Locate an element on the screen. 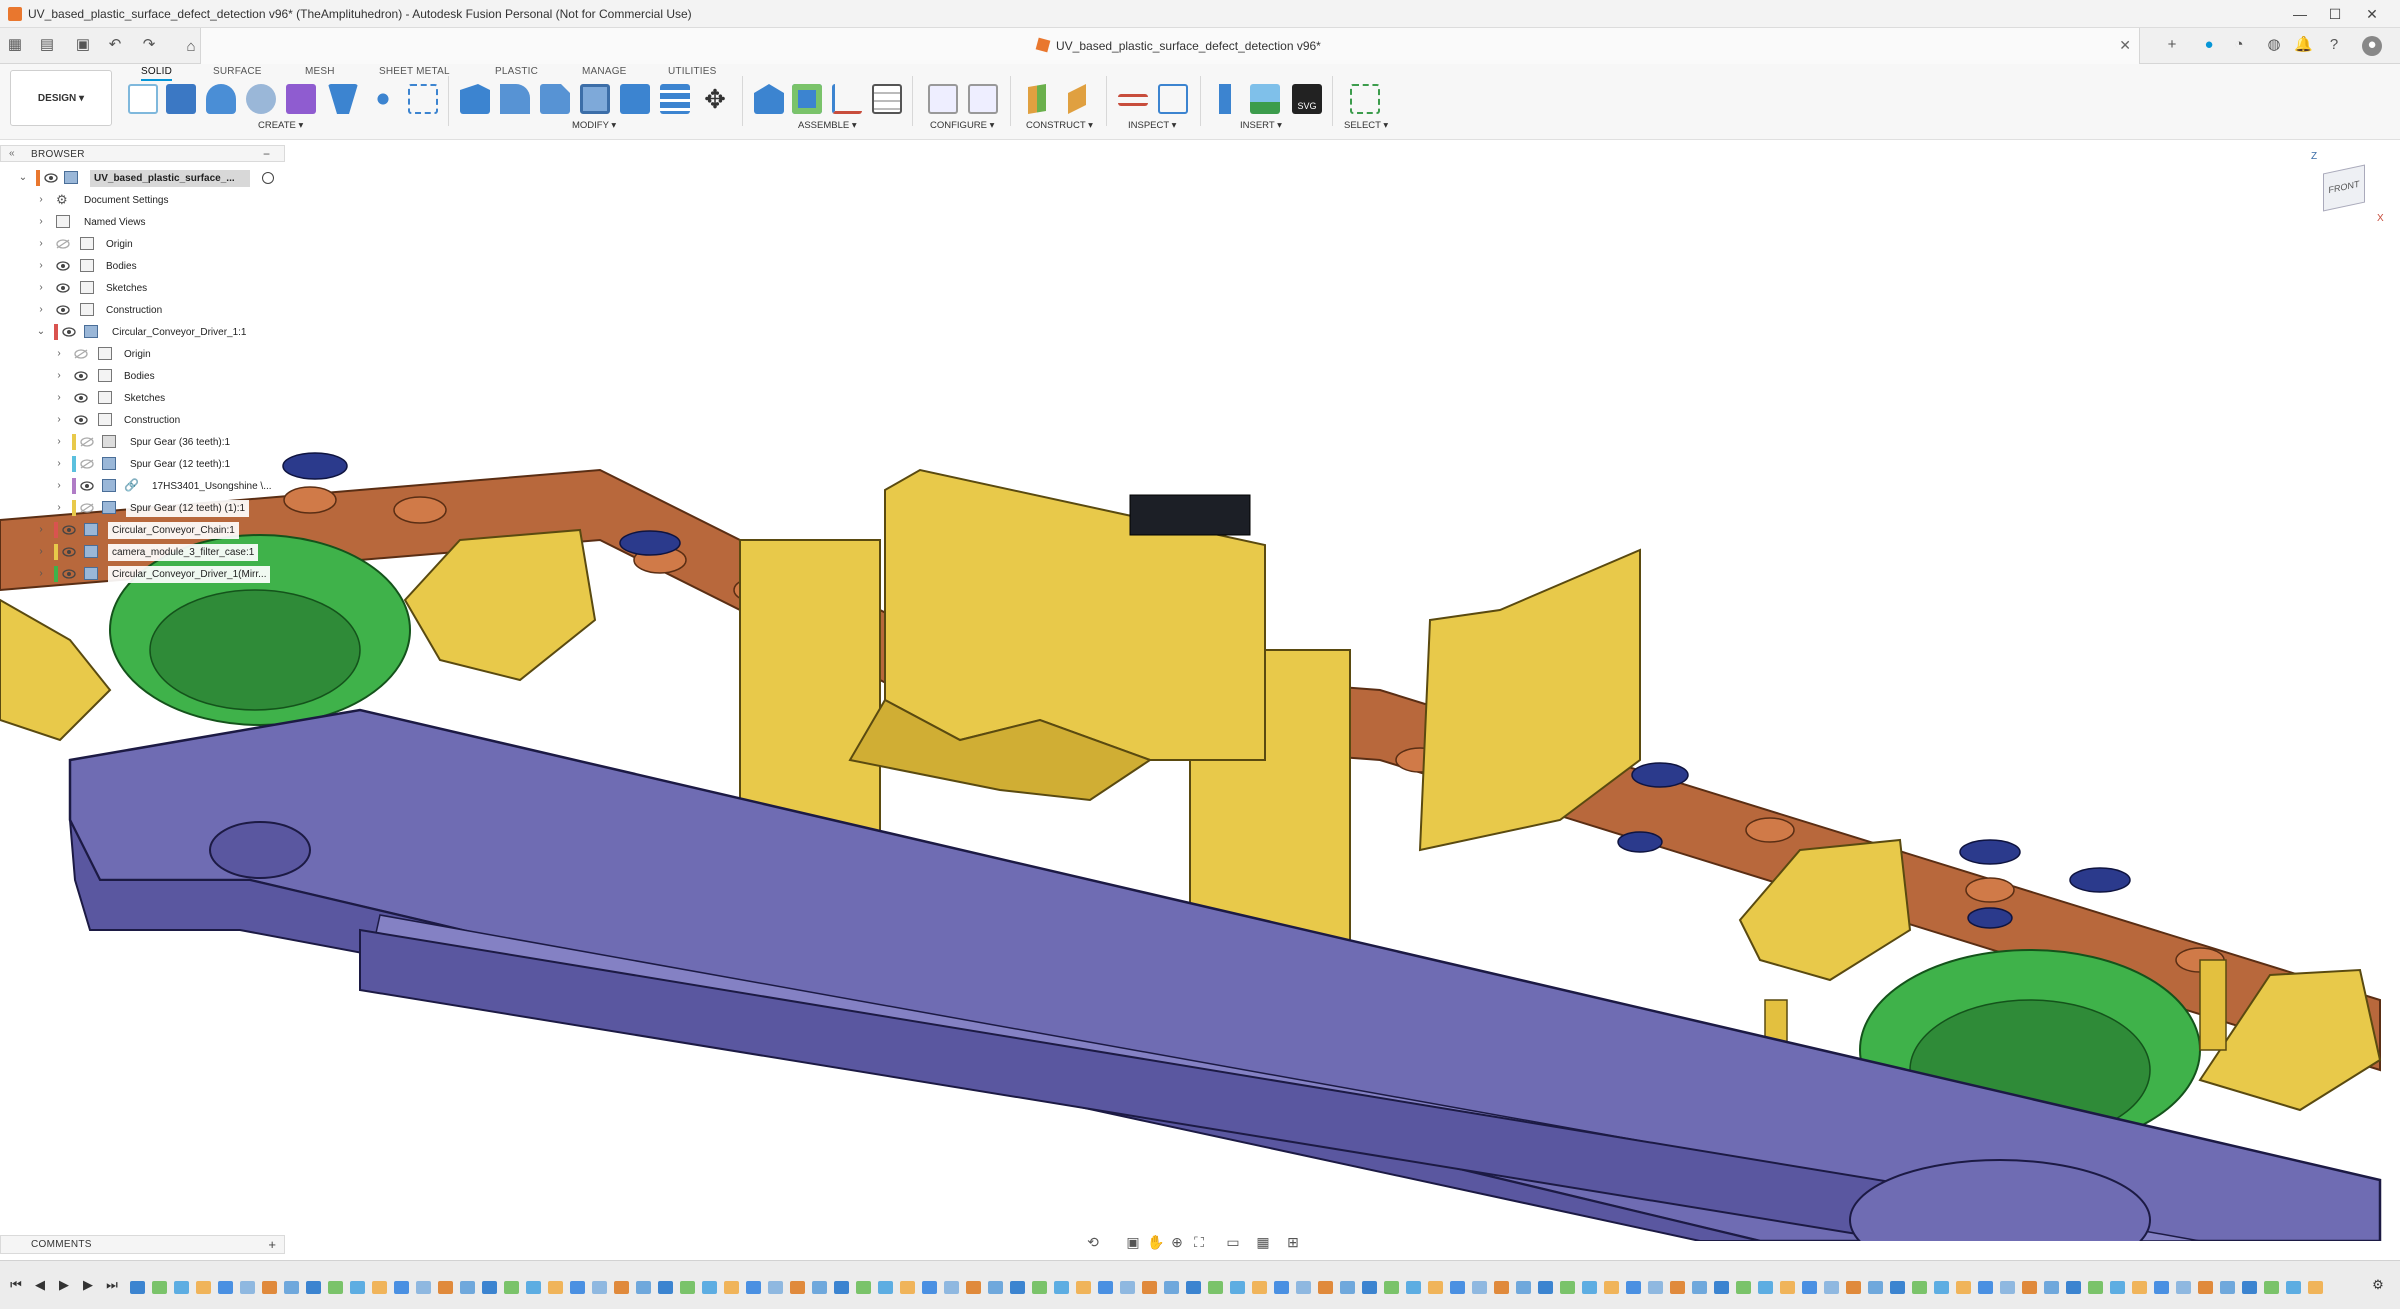  configure-rules-icon is located at coordinates (983, 99).